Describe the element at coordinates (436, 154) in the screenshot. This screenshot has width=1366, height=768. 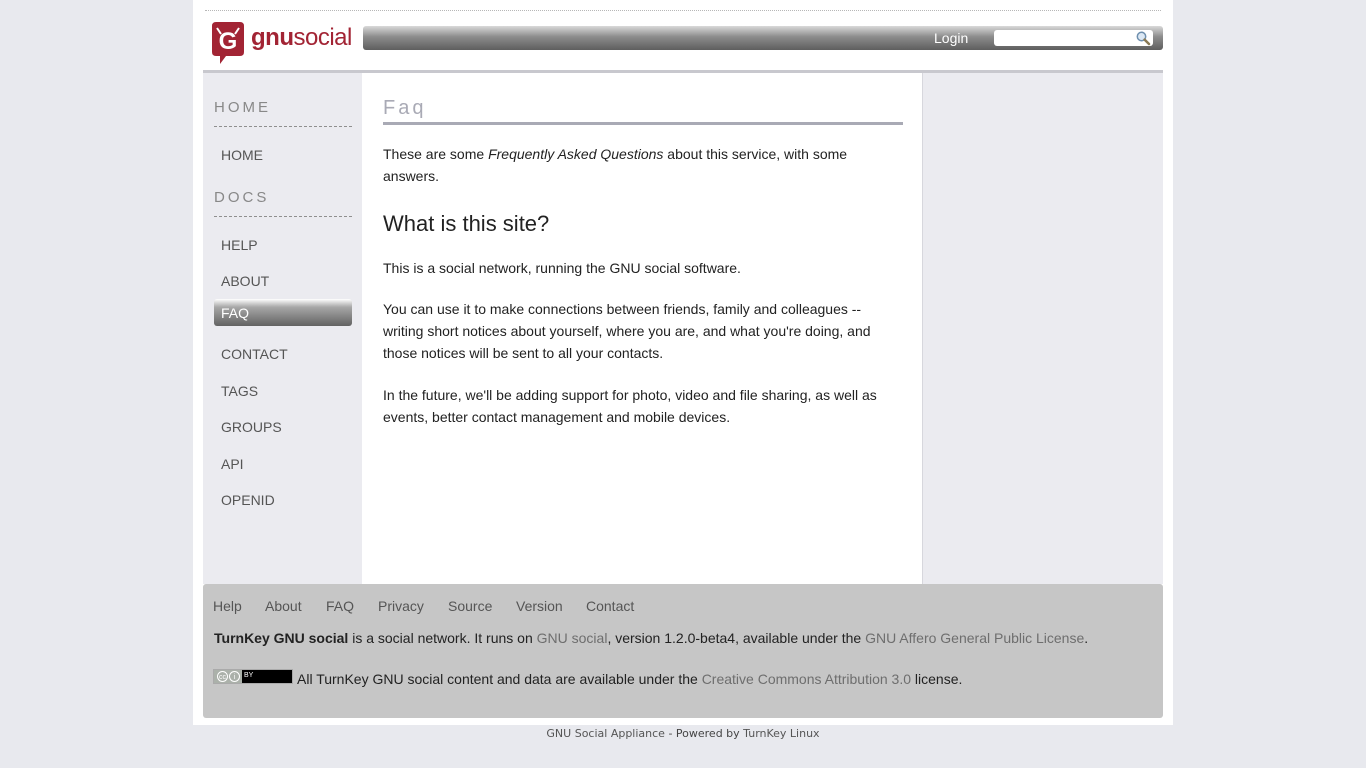
I see `intro-text-a: These are some` at that location.